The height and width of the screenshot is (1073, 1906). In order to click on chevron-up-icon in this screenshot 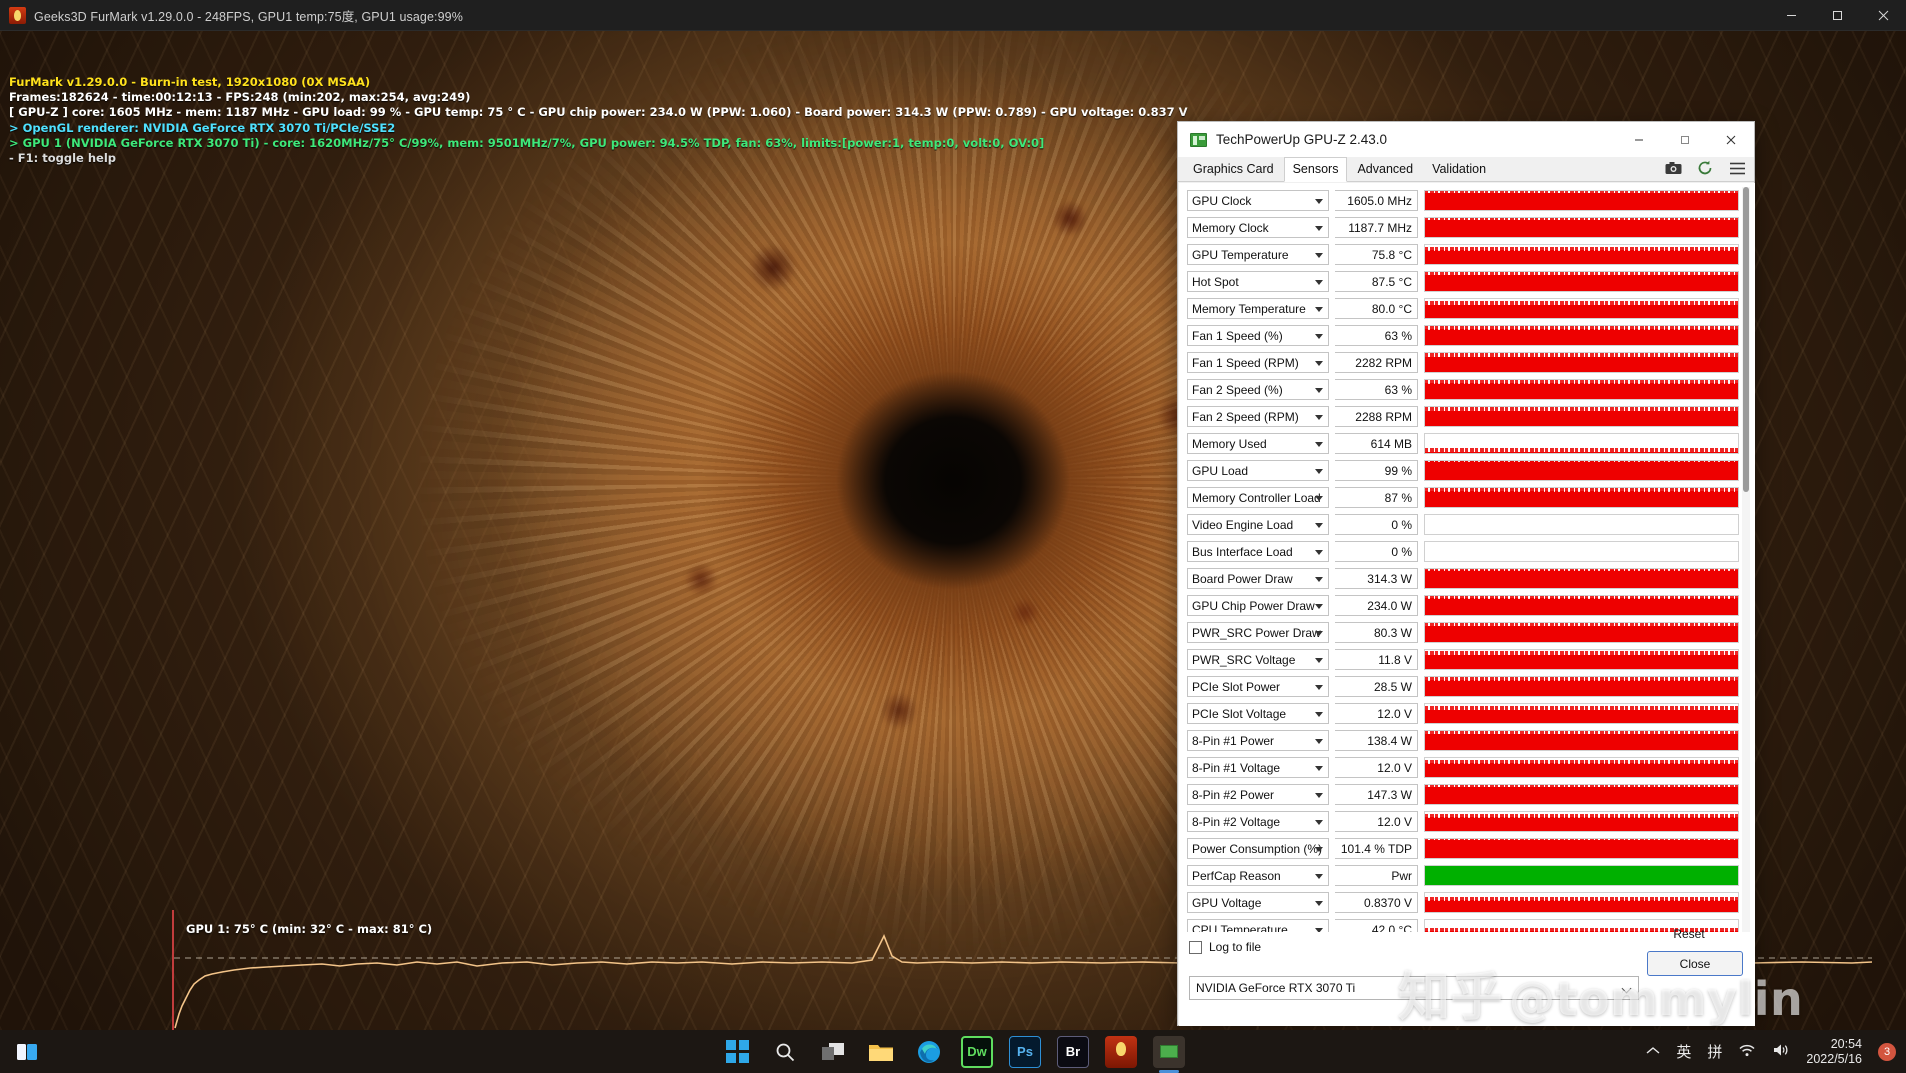, I will do `click(1653, 1051)`.